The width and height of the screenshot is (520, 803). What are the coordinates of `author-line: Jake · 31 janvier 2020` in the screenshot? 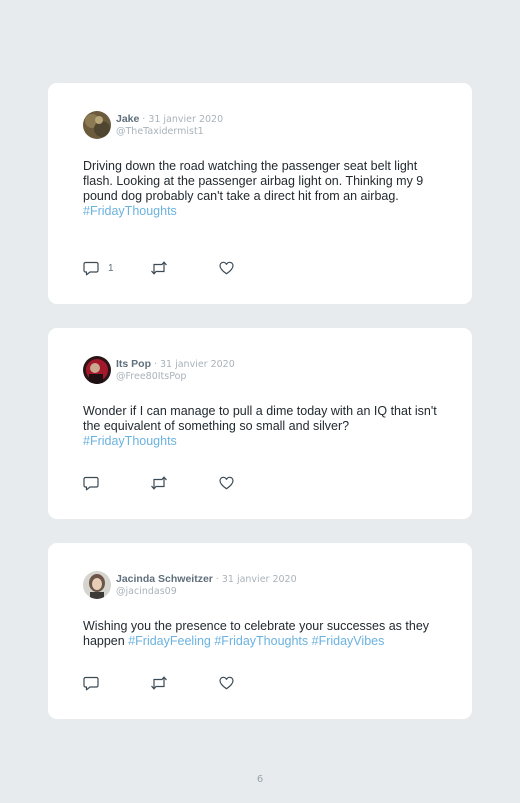 It's located at (169, 119).